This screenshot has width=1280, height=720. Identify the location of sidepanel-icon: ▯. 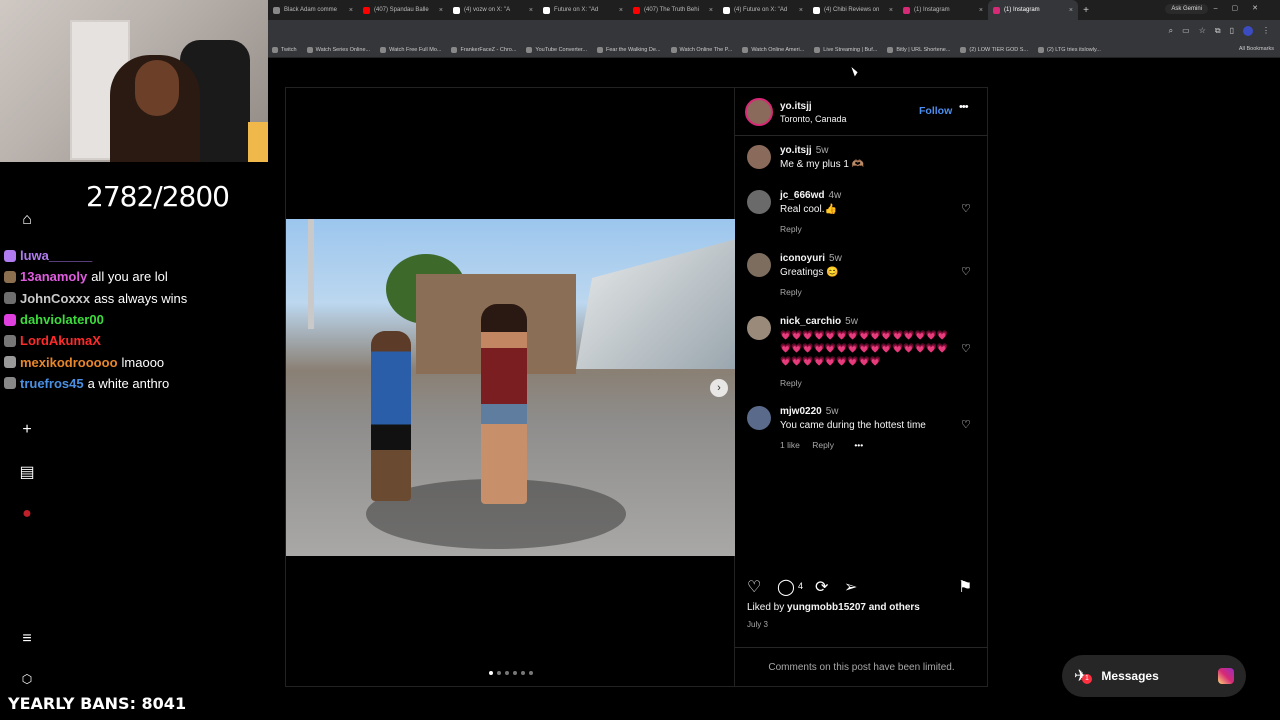
(1232, 31).